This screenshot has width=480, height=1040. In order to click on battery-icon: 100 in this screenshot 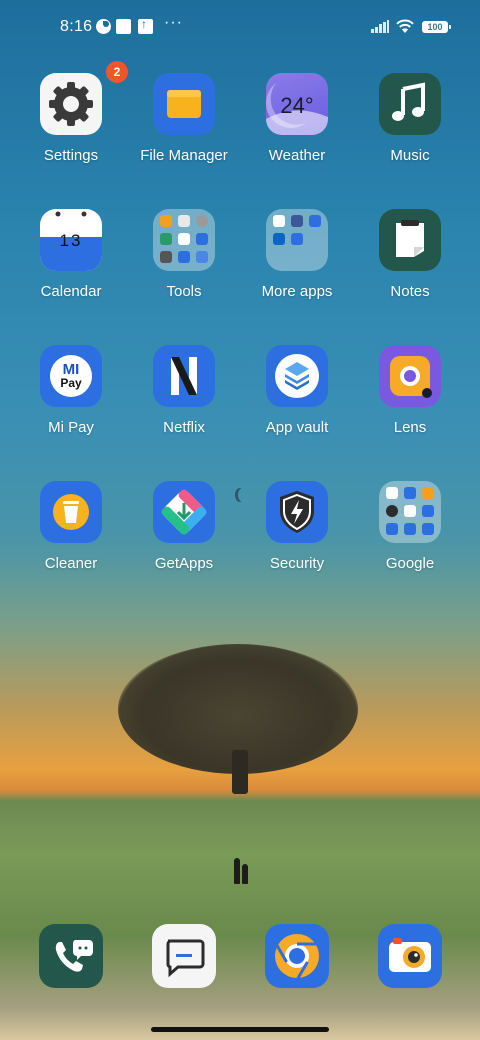, I will do `click(436, 27)`.